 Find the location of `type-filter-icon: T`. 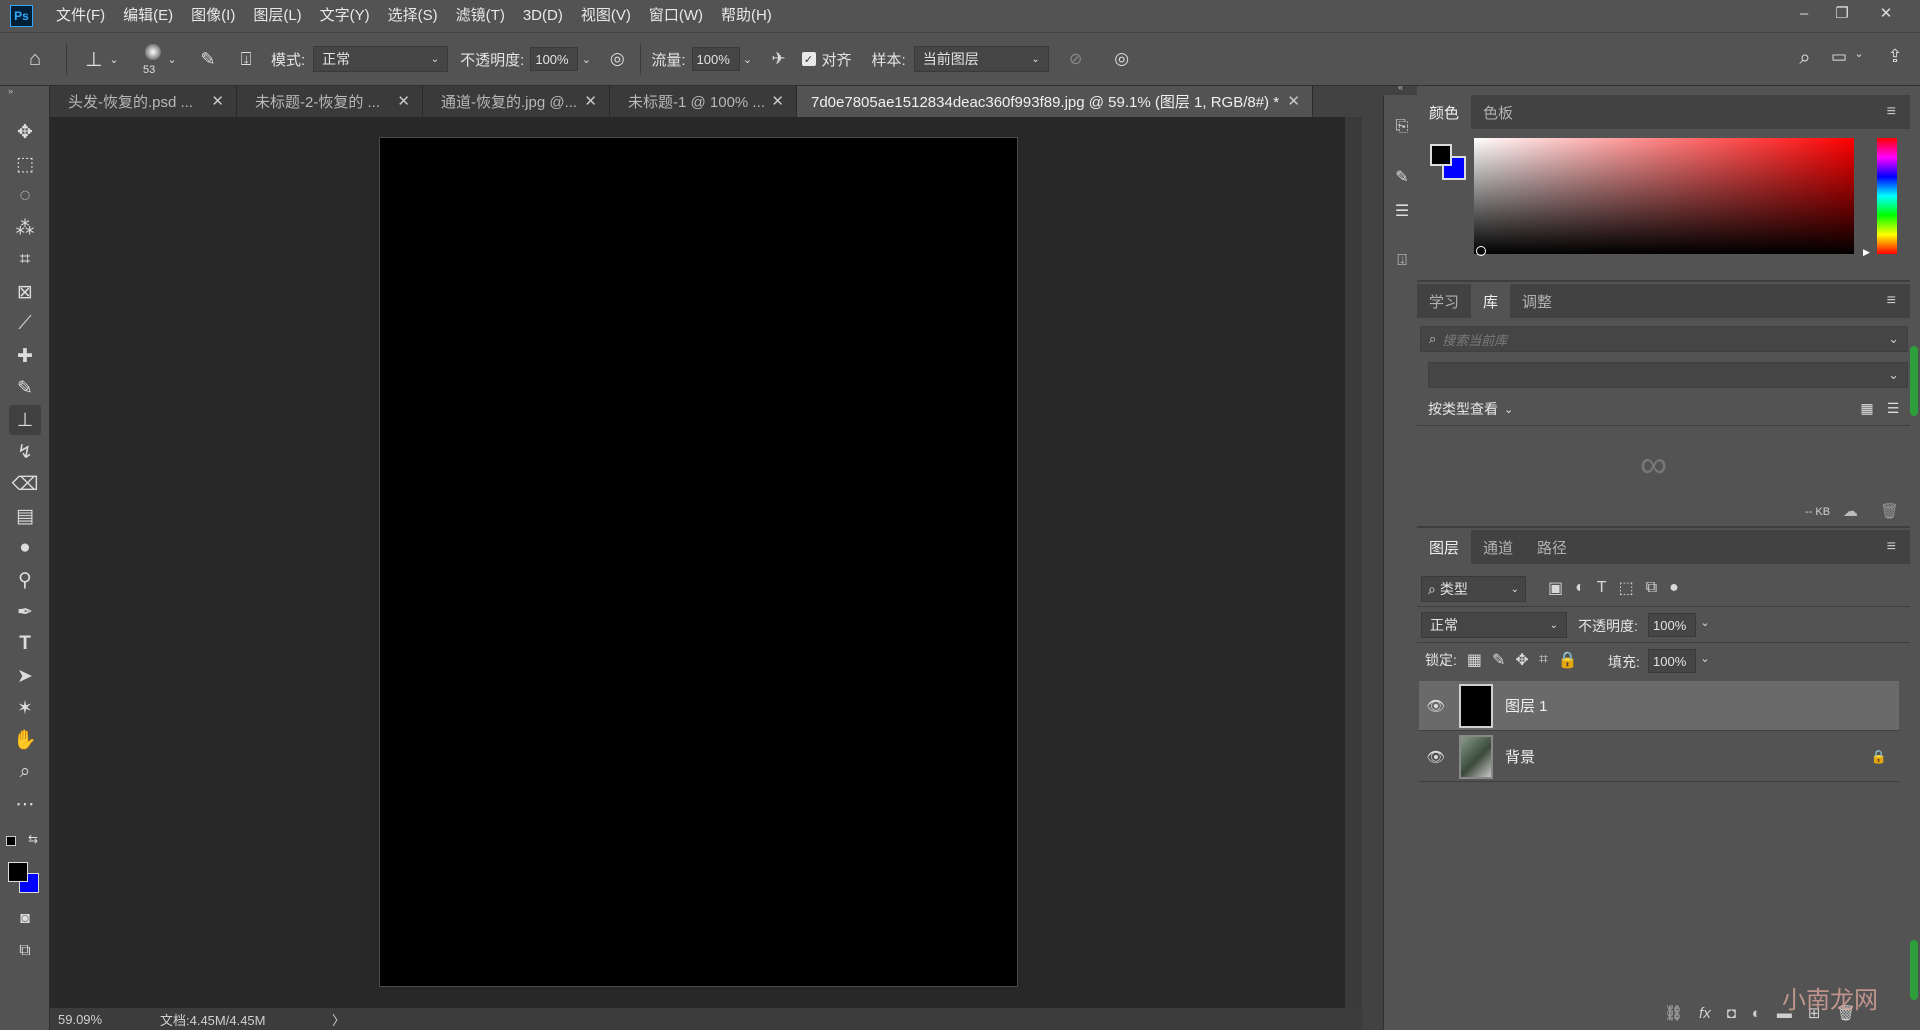

type-filter-icon: T is located at coordinates (1602, 588).